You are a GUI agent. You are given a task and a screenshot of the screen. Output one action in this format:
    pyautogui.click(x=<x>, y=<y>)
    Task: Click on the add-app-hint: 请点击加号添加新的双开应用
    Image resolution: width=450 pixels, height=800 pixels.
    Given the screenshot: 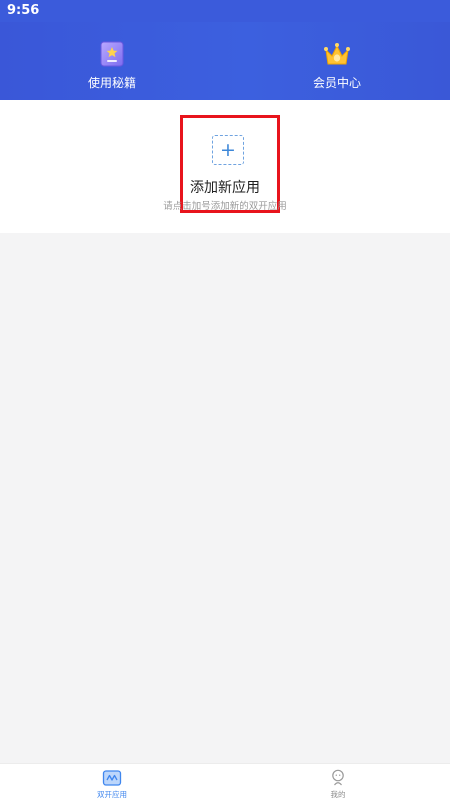 What is the action you would take?
    pyautogui.click(x=225, y=206)
    